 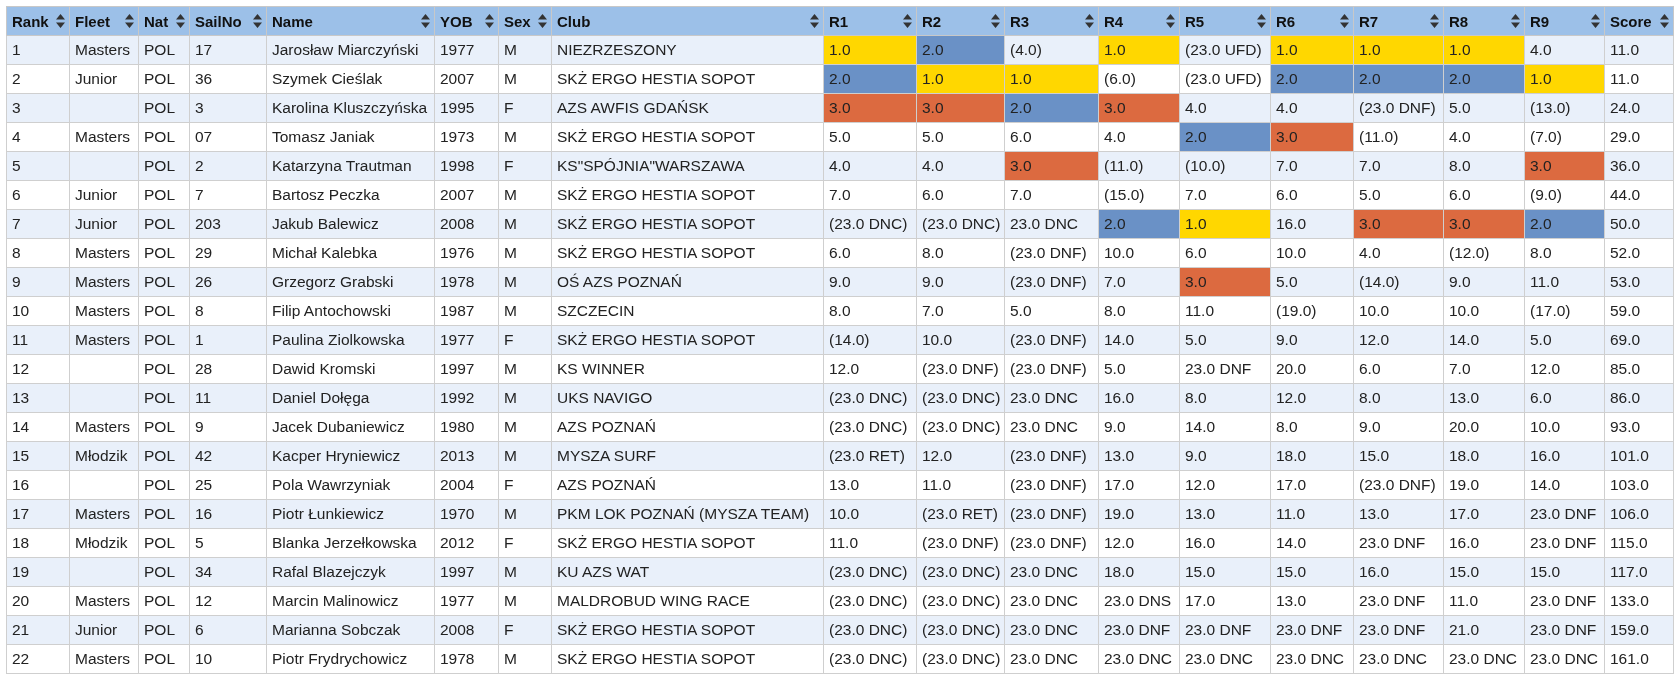 What do you see at coordinates (1020, 21) in the screenshot?
I see `column-header: R3` at bounding box center [1020, 21].